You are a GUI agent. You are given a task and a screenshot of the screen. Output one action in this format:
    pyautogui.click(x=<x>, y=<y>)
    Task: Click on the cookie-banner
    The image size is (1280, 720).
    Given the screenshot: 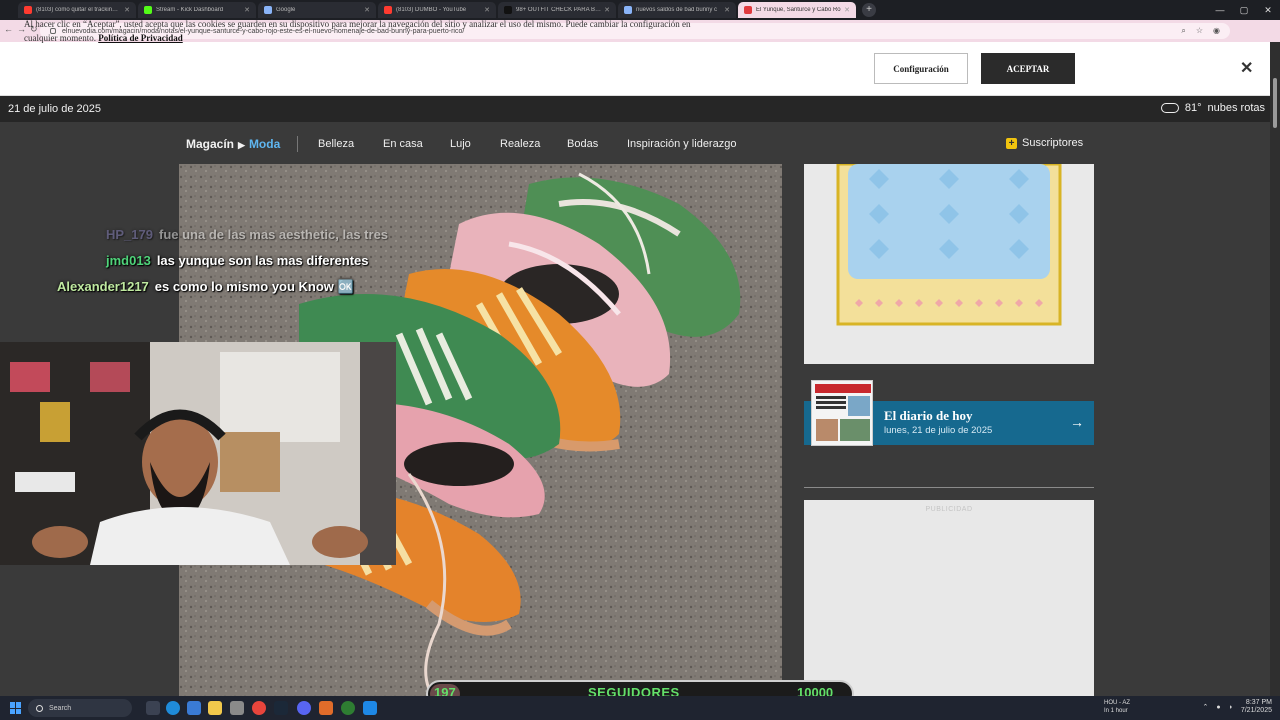 What is the action you would take?
    pyautogui.click(x=640, y=69)
    